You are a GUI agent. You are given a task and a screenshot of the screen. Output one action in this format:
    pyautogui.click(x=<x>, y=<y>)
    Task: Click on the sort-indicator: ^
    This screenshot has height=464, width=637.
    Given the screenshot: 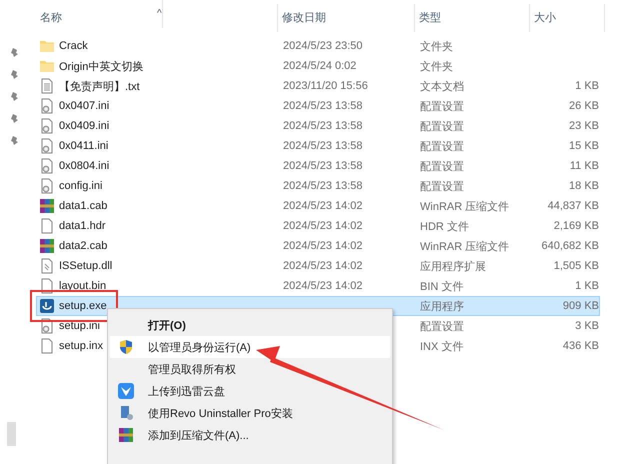 What is the action you would take?
    pyautogui.click(x=158, y=14)
    